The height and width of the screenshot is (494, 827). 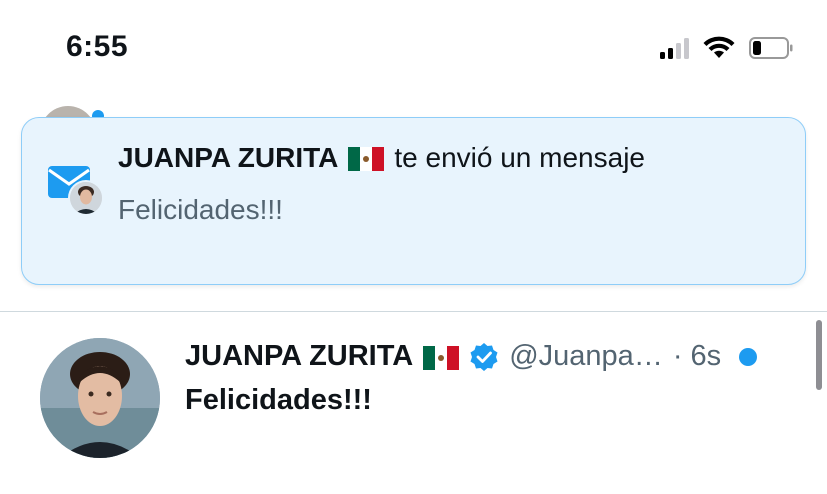 I want to click on notification-action: te envió un mensaje, so click(x=519, y=157).